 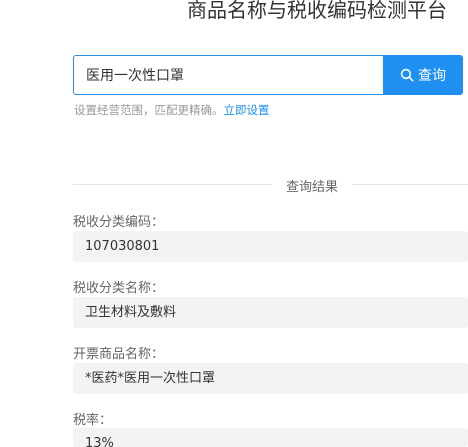 I want to click on set-scope-link: 立即设置, so click(x=247, y=110).